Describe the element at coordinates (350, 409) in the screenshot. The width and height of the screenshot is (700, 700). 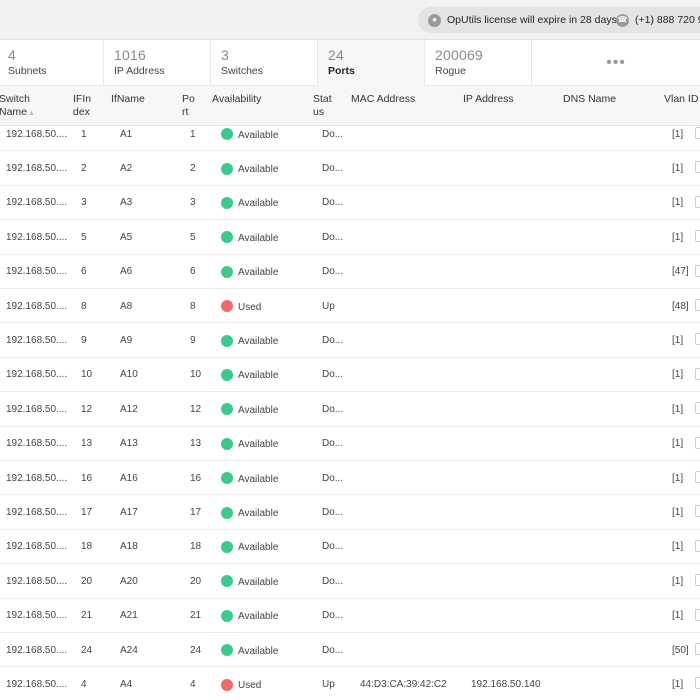
I see `table-row: 192.168.50.... 12 A12 12 Available Do... [1]` at that location.